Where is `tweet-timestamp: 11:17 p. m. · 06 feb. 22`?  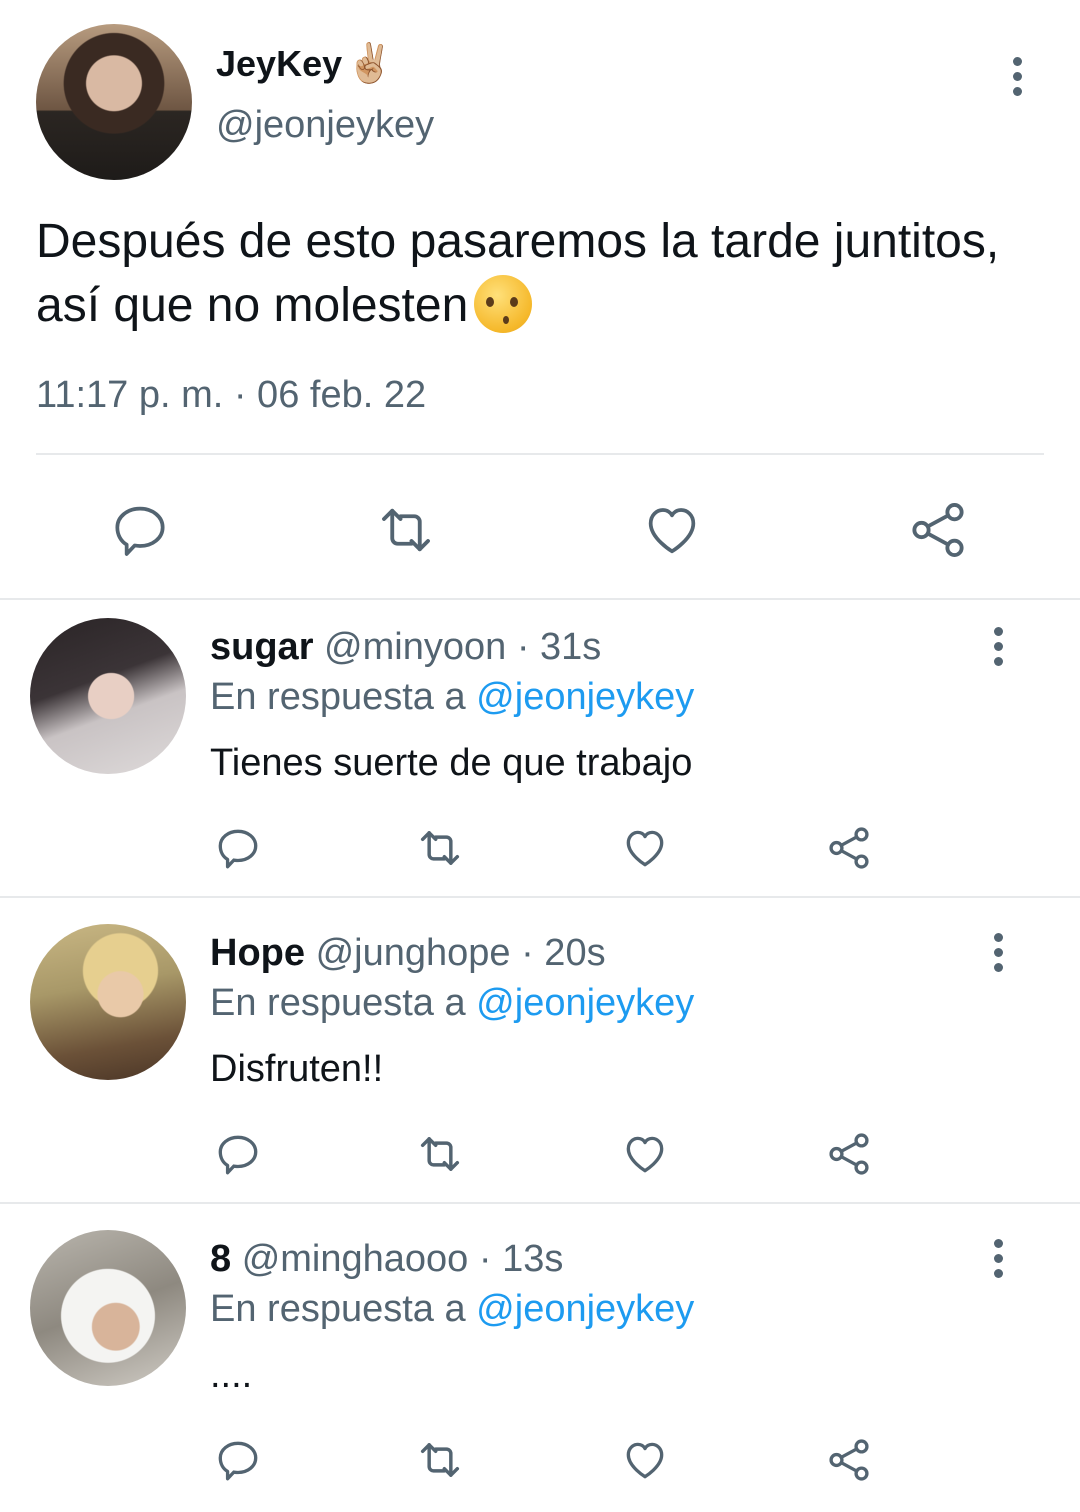 tweet-timestamp: 11:17 p. m. · 06 feb. 22 is located at coordinates (231, 395).